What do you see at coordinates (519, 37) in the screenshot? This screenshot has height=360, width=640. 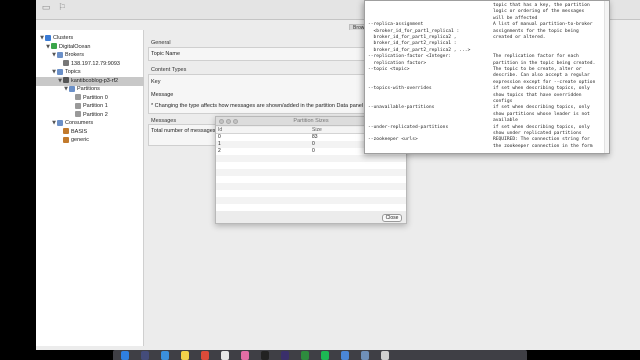 I see `option-description: created or altered.` at bounding box center [519, 37].